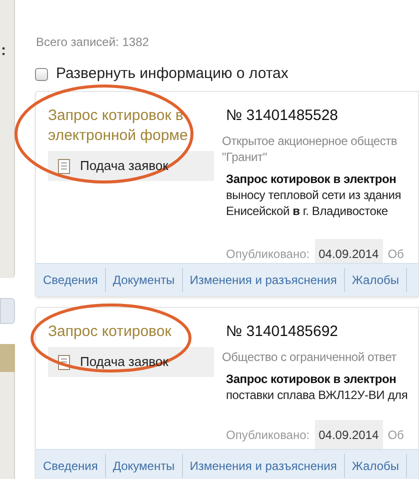 This screenshot has height=479, width=419. Describe the element at coordinates (348, 435) in the screenshot. I see `published-date: 04.09.2014` at that location.